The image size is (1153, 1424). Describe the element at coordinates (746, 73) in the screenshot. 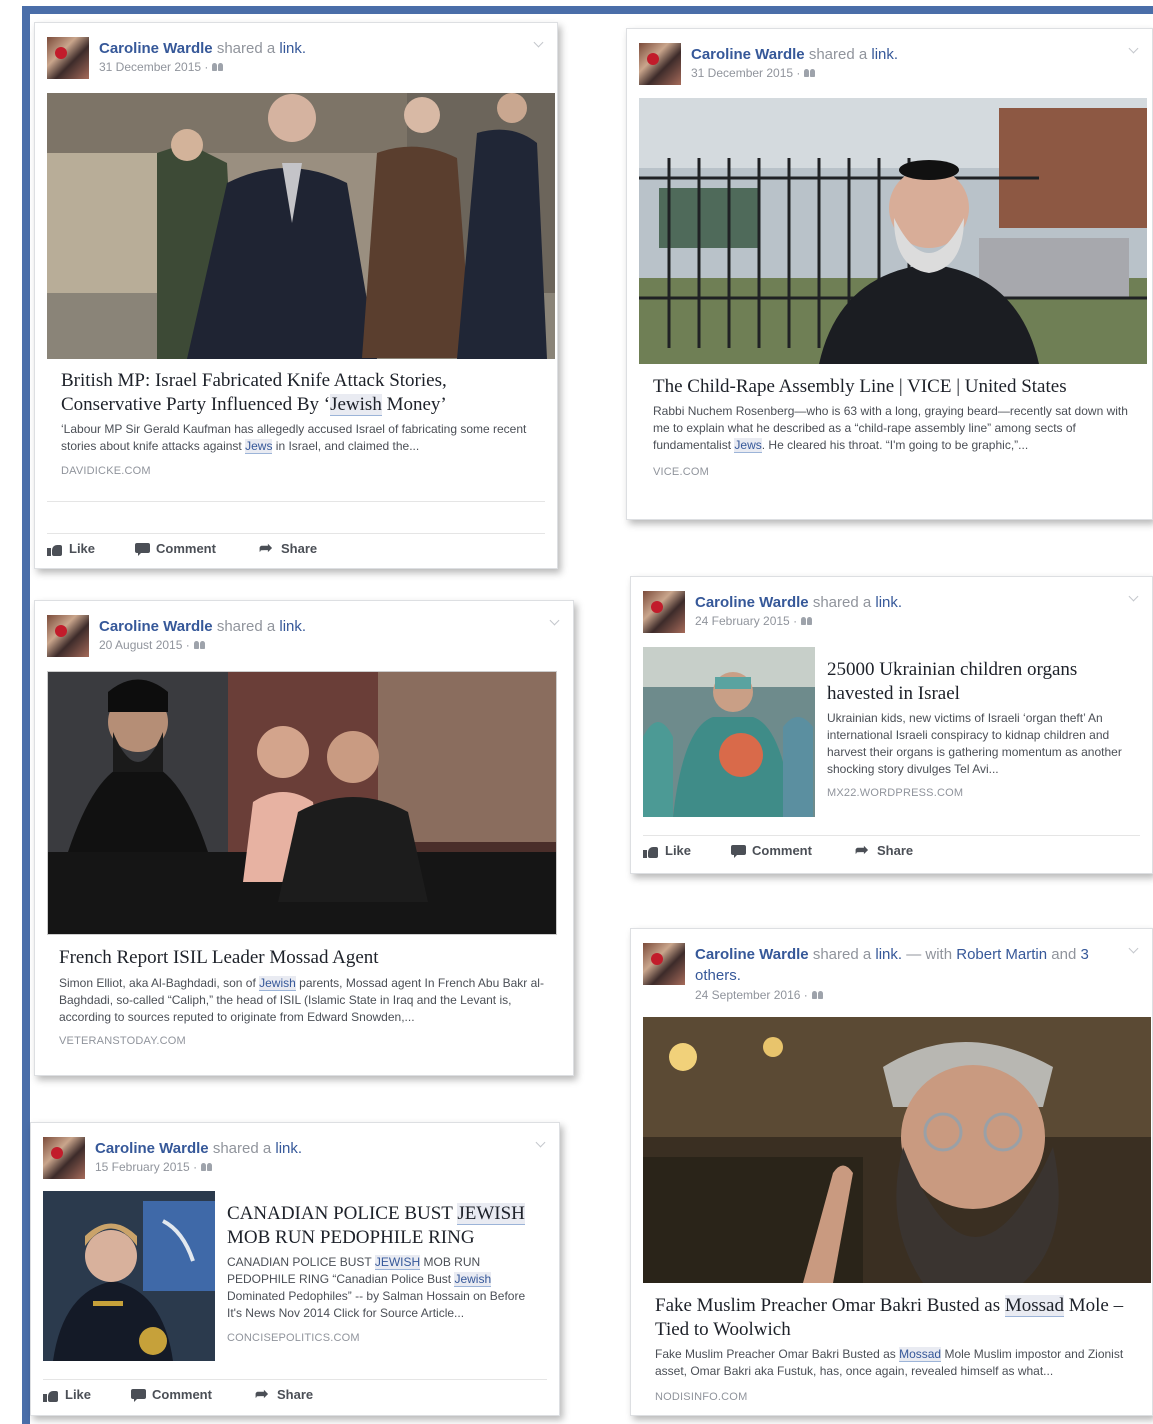

I see `post-date-text: 31 December 2015 ·` at that location.